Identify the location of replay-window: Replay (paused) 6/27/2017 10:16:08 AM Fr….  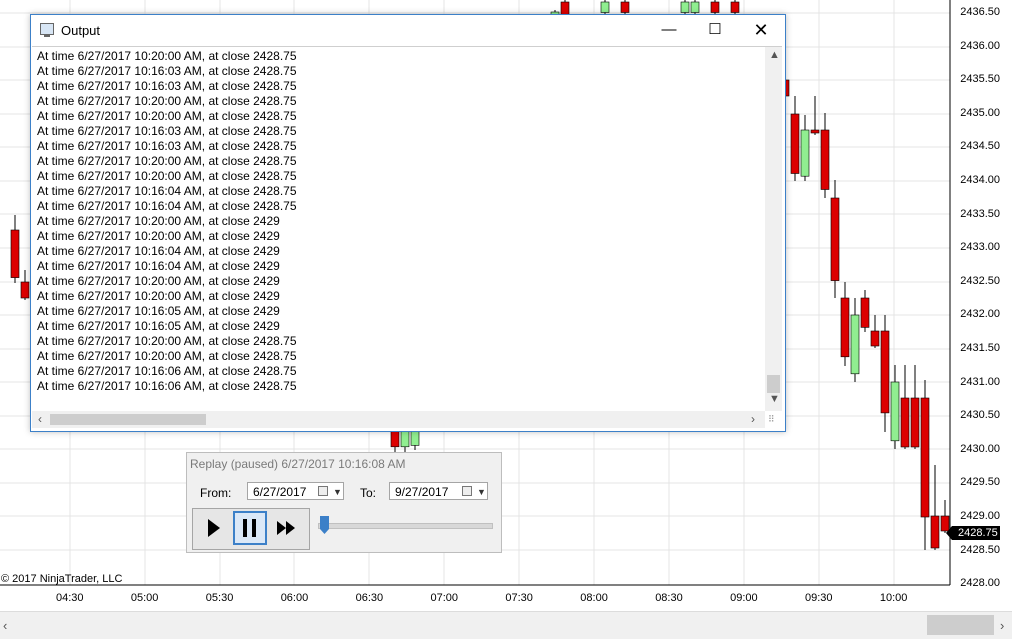
(344, 502).